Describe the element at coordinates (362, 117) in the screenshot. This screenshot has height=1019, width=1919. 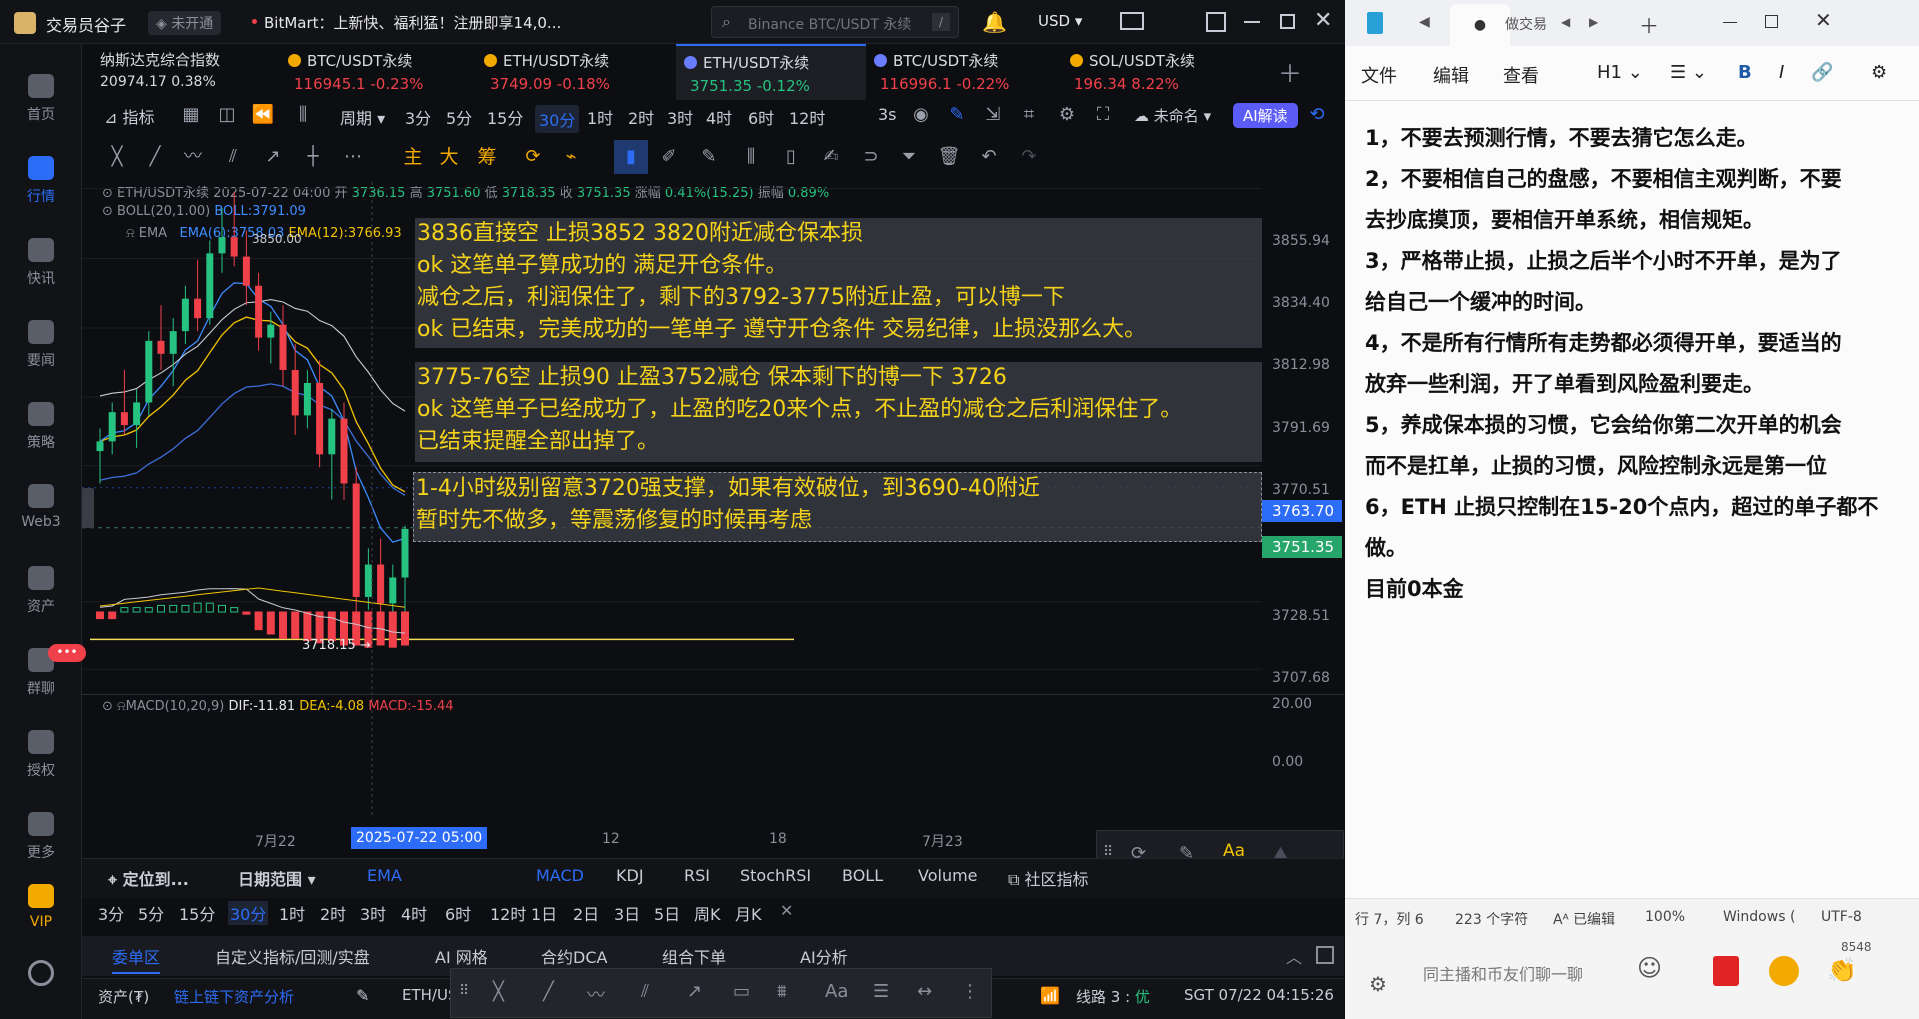
I see `period-select: 周期 ▾` at that location.